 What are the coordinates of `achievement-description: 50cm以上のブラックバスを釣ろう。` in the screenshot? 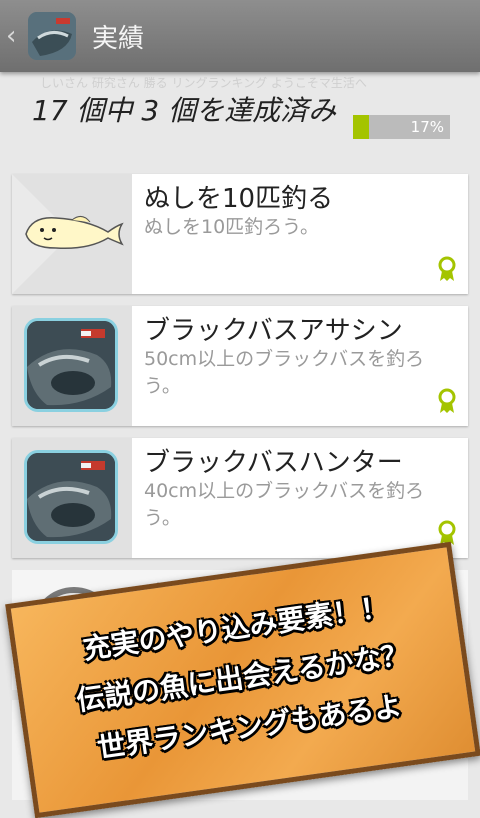 It's located at (284, 372).